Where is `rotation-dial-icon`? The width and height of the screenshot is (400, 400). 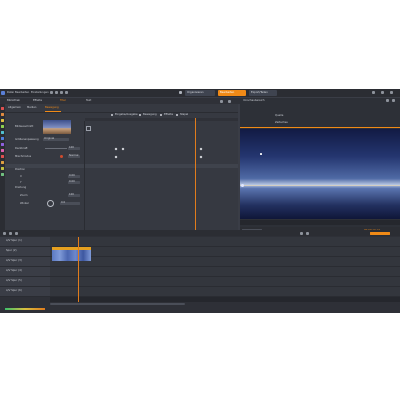 rotation-dial-icon is located at coordinates (50, 203).